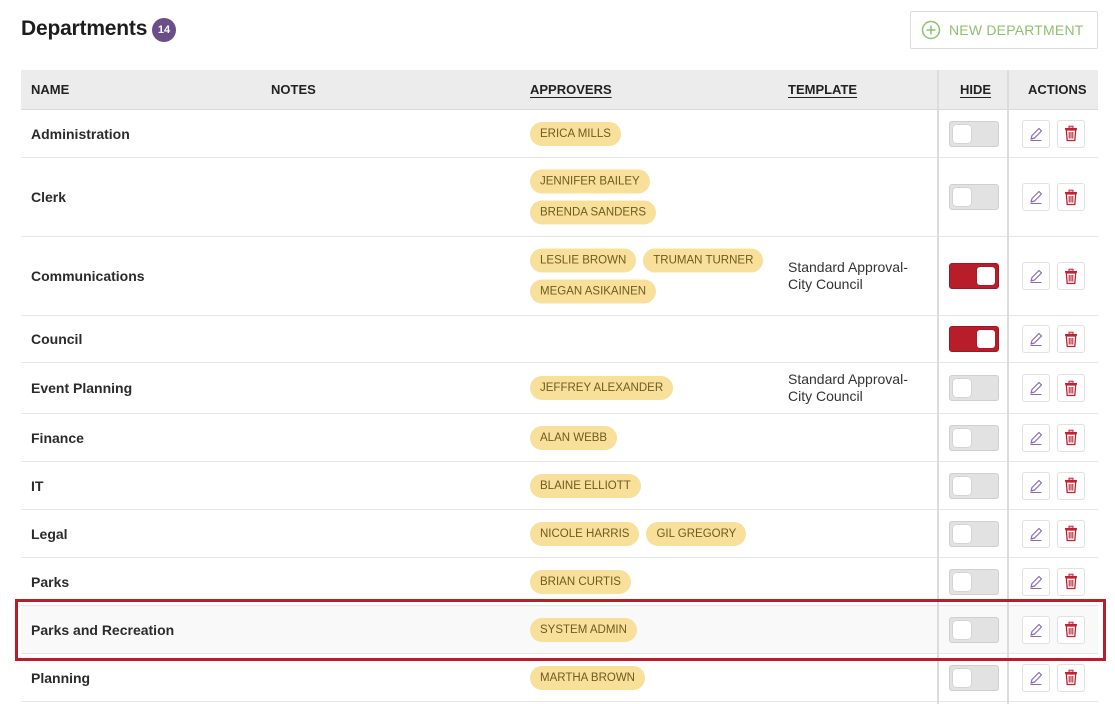 The width and height of the screenshot is (1115, 704). Describe the element at coordinates (164, 30) in the screenshot. I see `department-count-badge: 14` at that location.